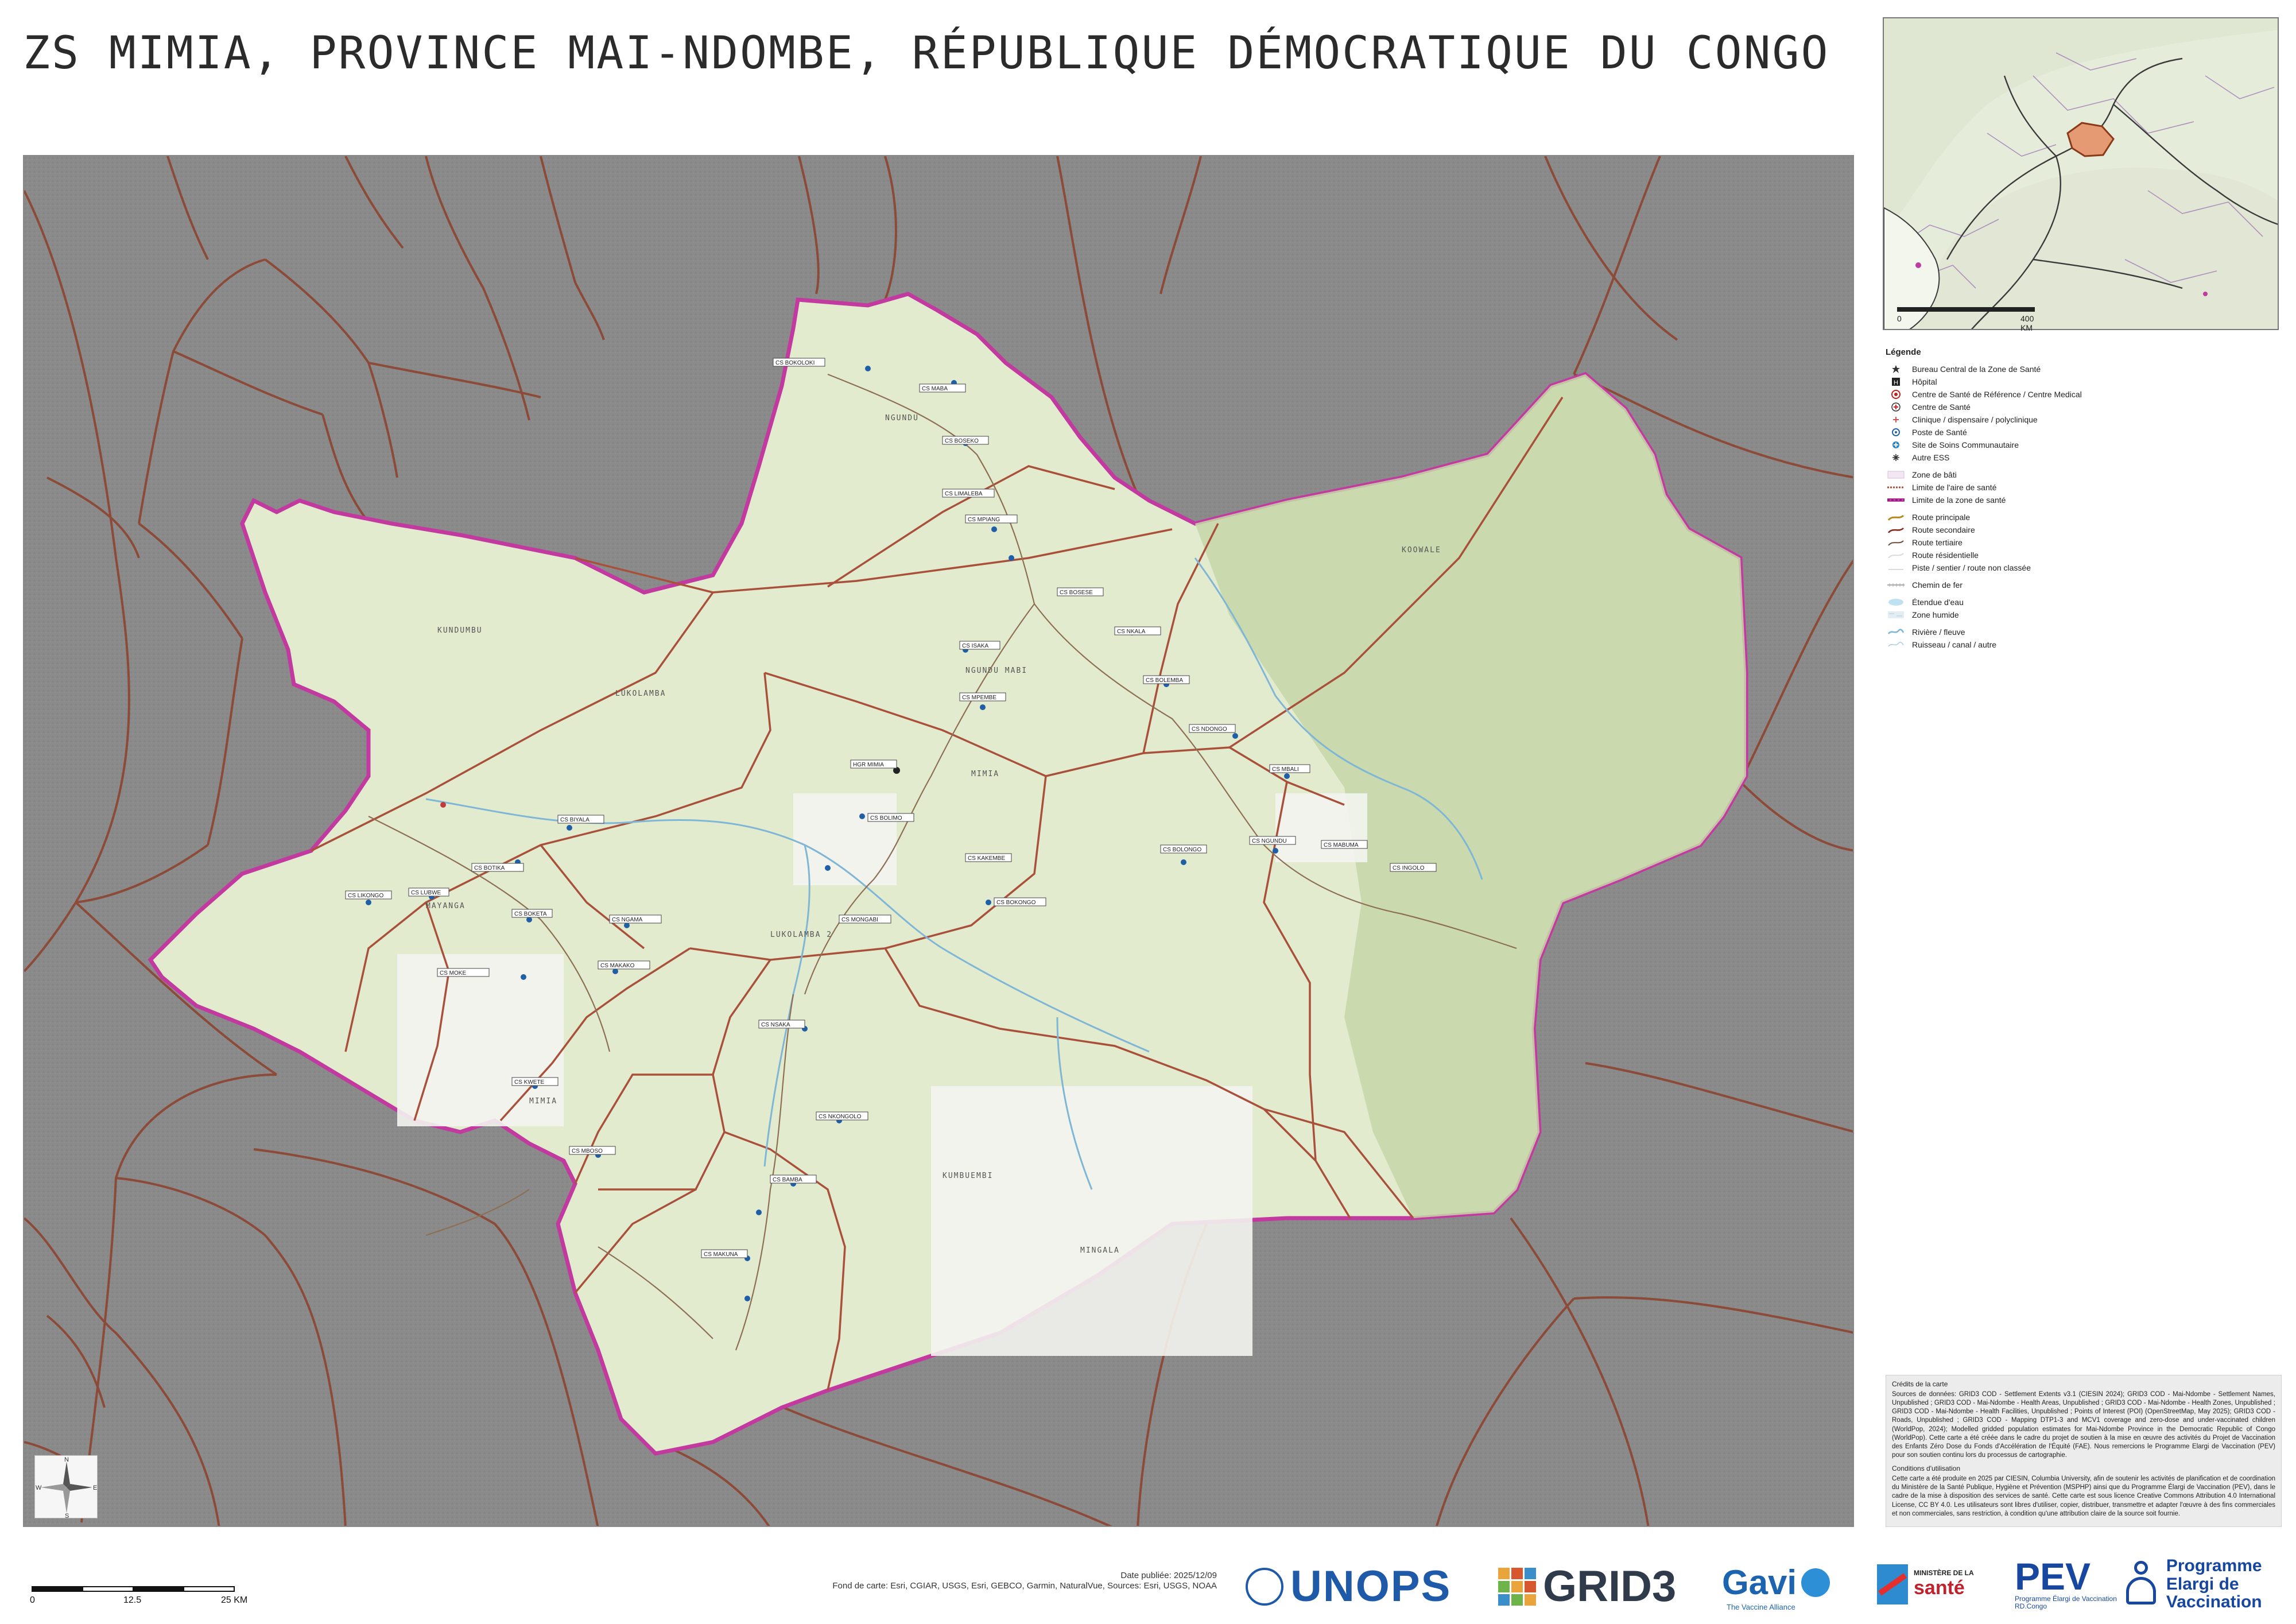  What do you see at coordinates (996, 670) in the screenshot?
I see `place-label: NGUNDU MABI` at bounding box center [996, 670].